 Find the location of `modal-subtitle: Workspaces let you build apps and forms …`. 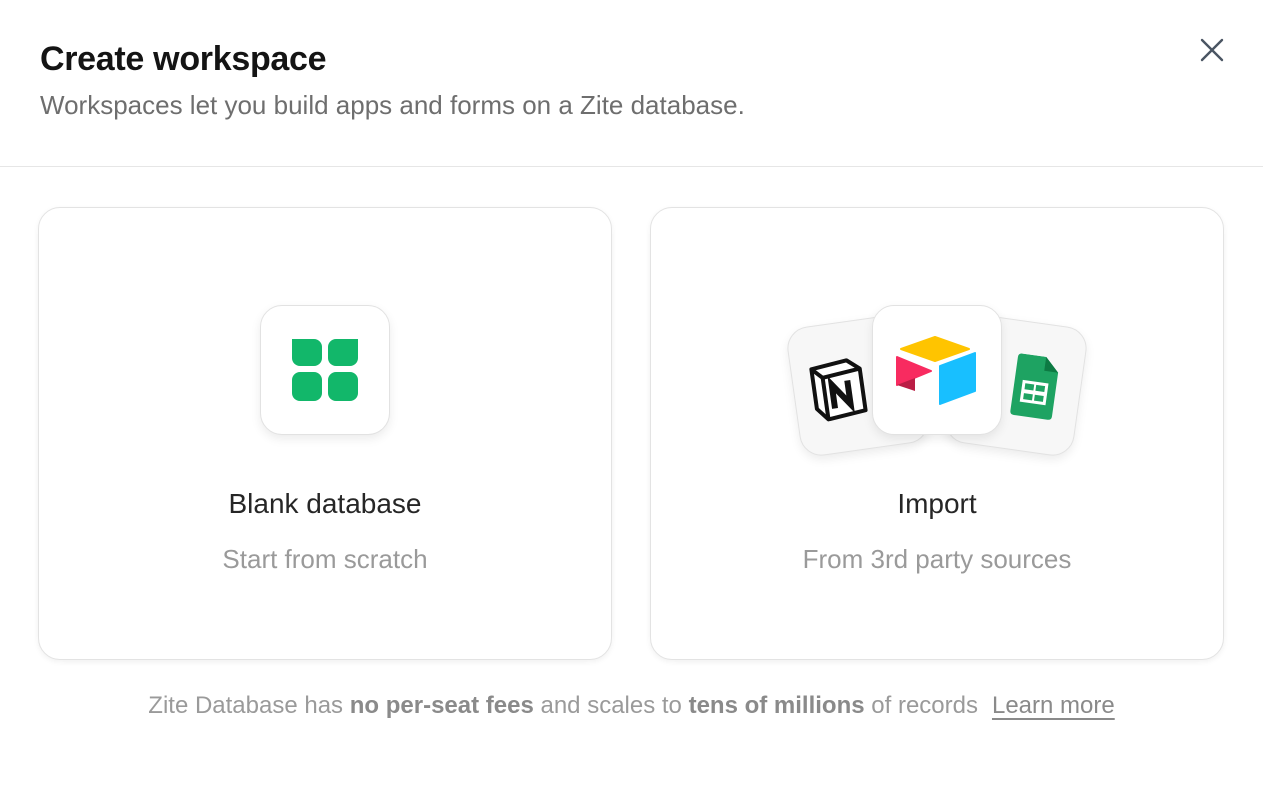

modal-subtitle: Workspaces let you build apps and forms … is located at coordinates (392, 105).